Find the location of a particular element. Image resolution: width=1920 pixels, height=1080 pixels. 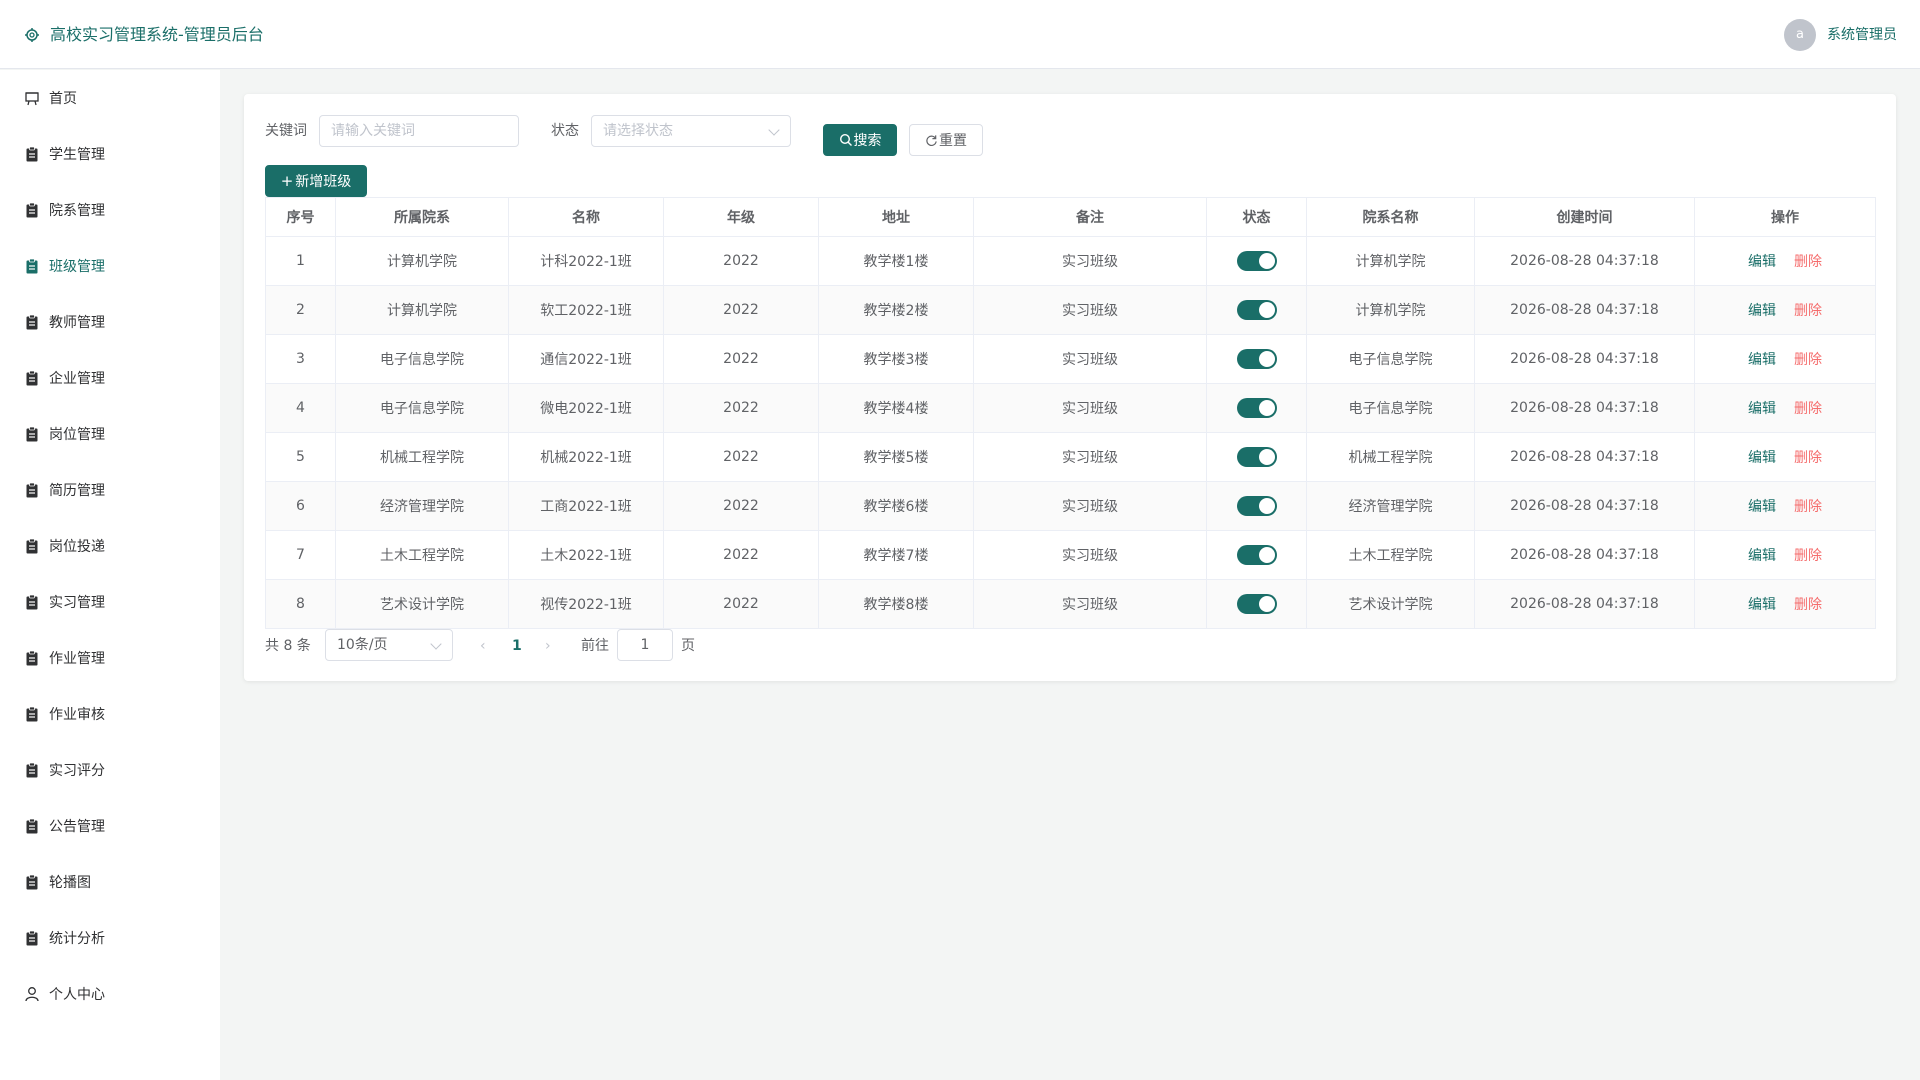

next-page-button: › is located at coordinates (548, 646).